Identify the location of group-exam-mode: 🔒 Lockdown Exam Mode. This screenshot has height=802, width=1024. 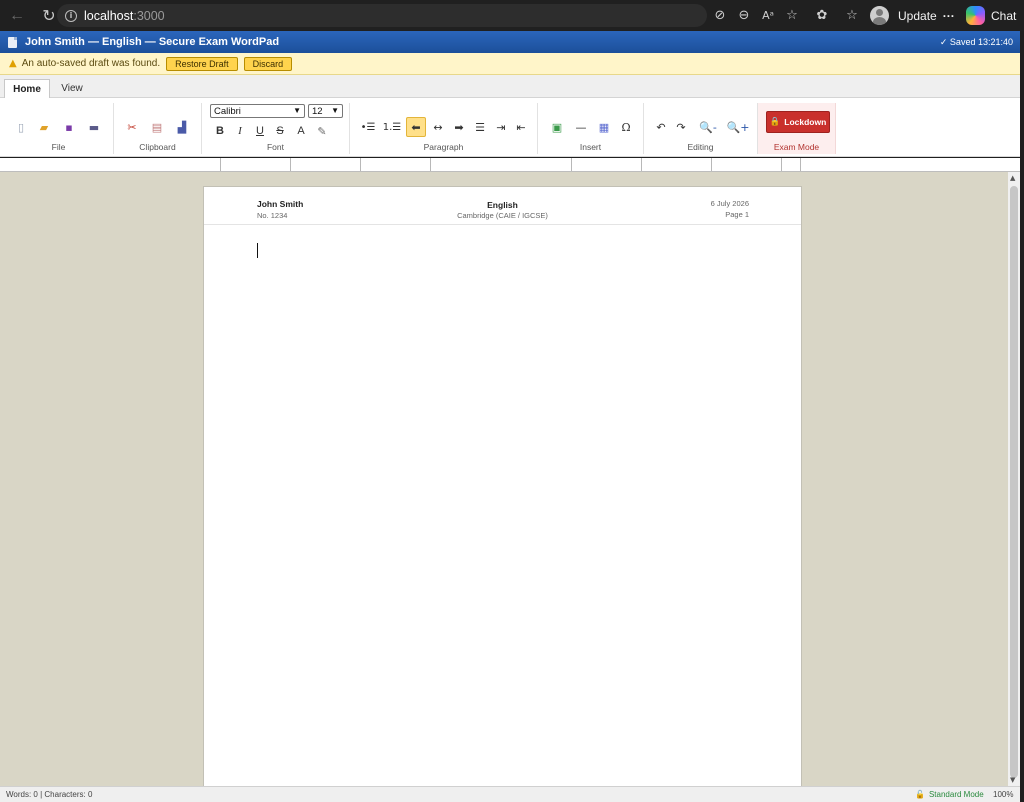
(797, 128).